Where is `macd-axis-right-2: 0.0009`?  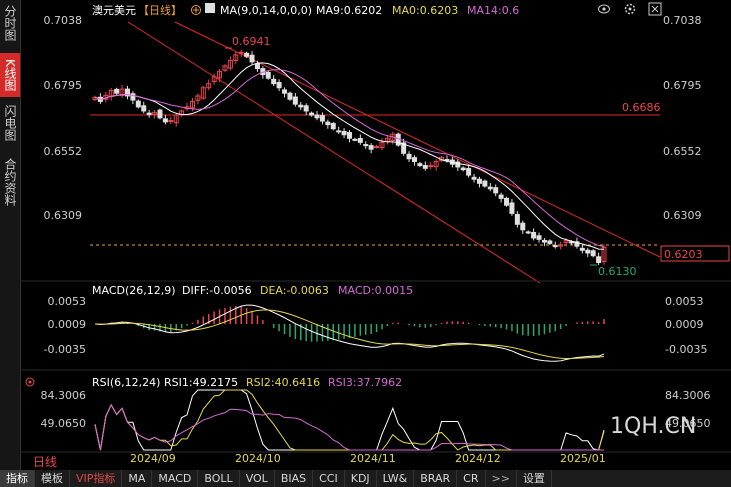
macd-axis-right-2: 0.0009 is located at coordinates (684, 324).